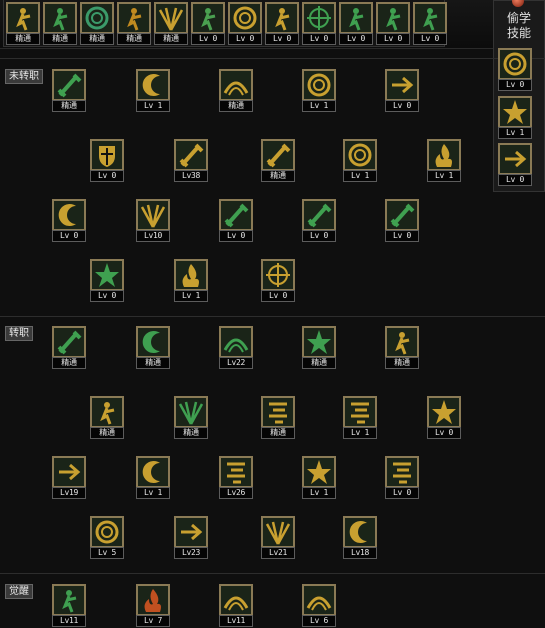 The image size is (545, 628). What do you see at coordinates (69, 600) in the screenshot?
I see `green-figure-icon` at bounding box center [69, 600].